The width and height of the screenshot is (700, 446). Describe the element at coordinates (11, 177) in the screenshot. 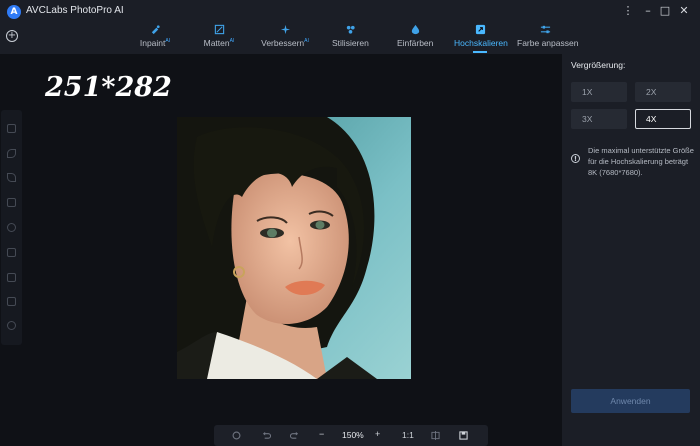

I see `lasso-tool-icon` at that location.